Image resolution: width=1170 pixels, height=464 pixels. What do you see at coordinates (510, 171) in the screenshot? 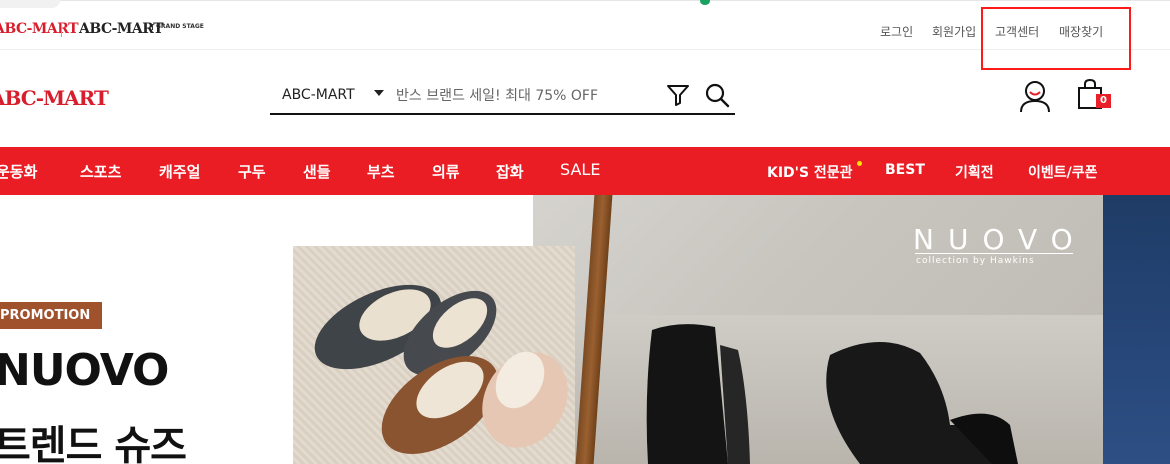
I see `nav-item-accessories: 잡화` at bounding box center [510, 171].